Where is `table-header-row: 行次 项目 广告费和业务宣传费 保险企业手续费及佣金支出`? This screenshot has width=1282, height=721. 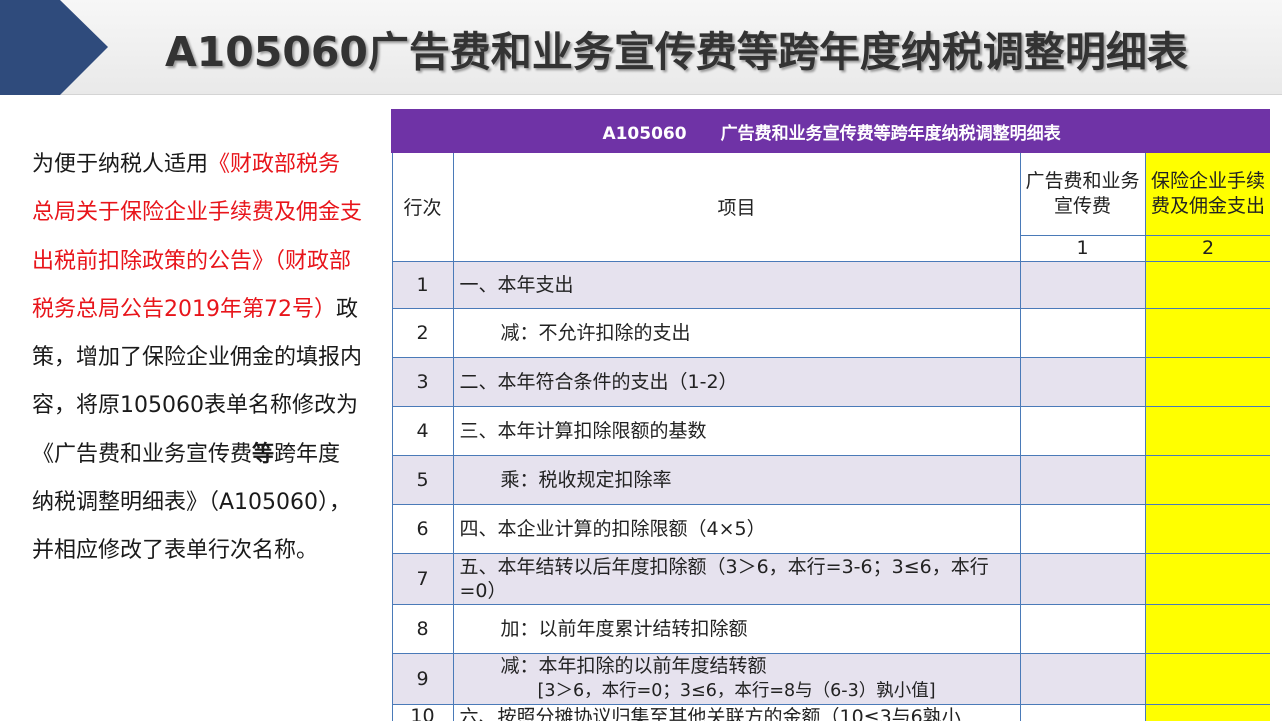 table-header-row: 行次 项目 广告费和业务宣传费 保险企业手续费及佣金支出 is located at coordinates (830, 206).